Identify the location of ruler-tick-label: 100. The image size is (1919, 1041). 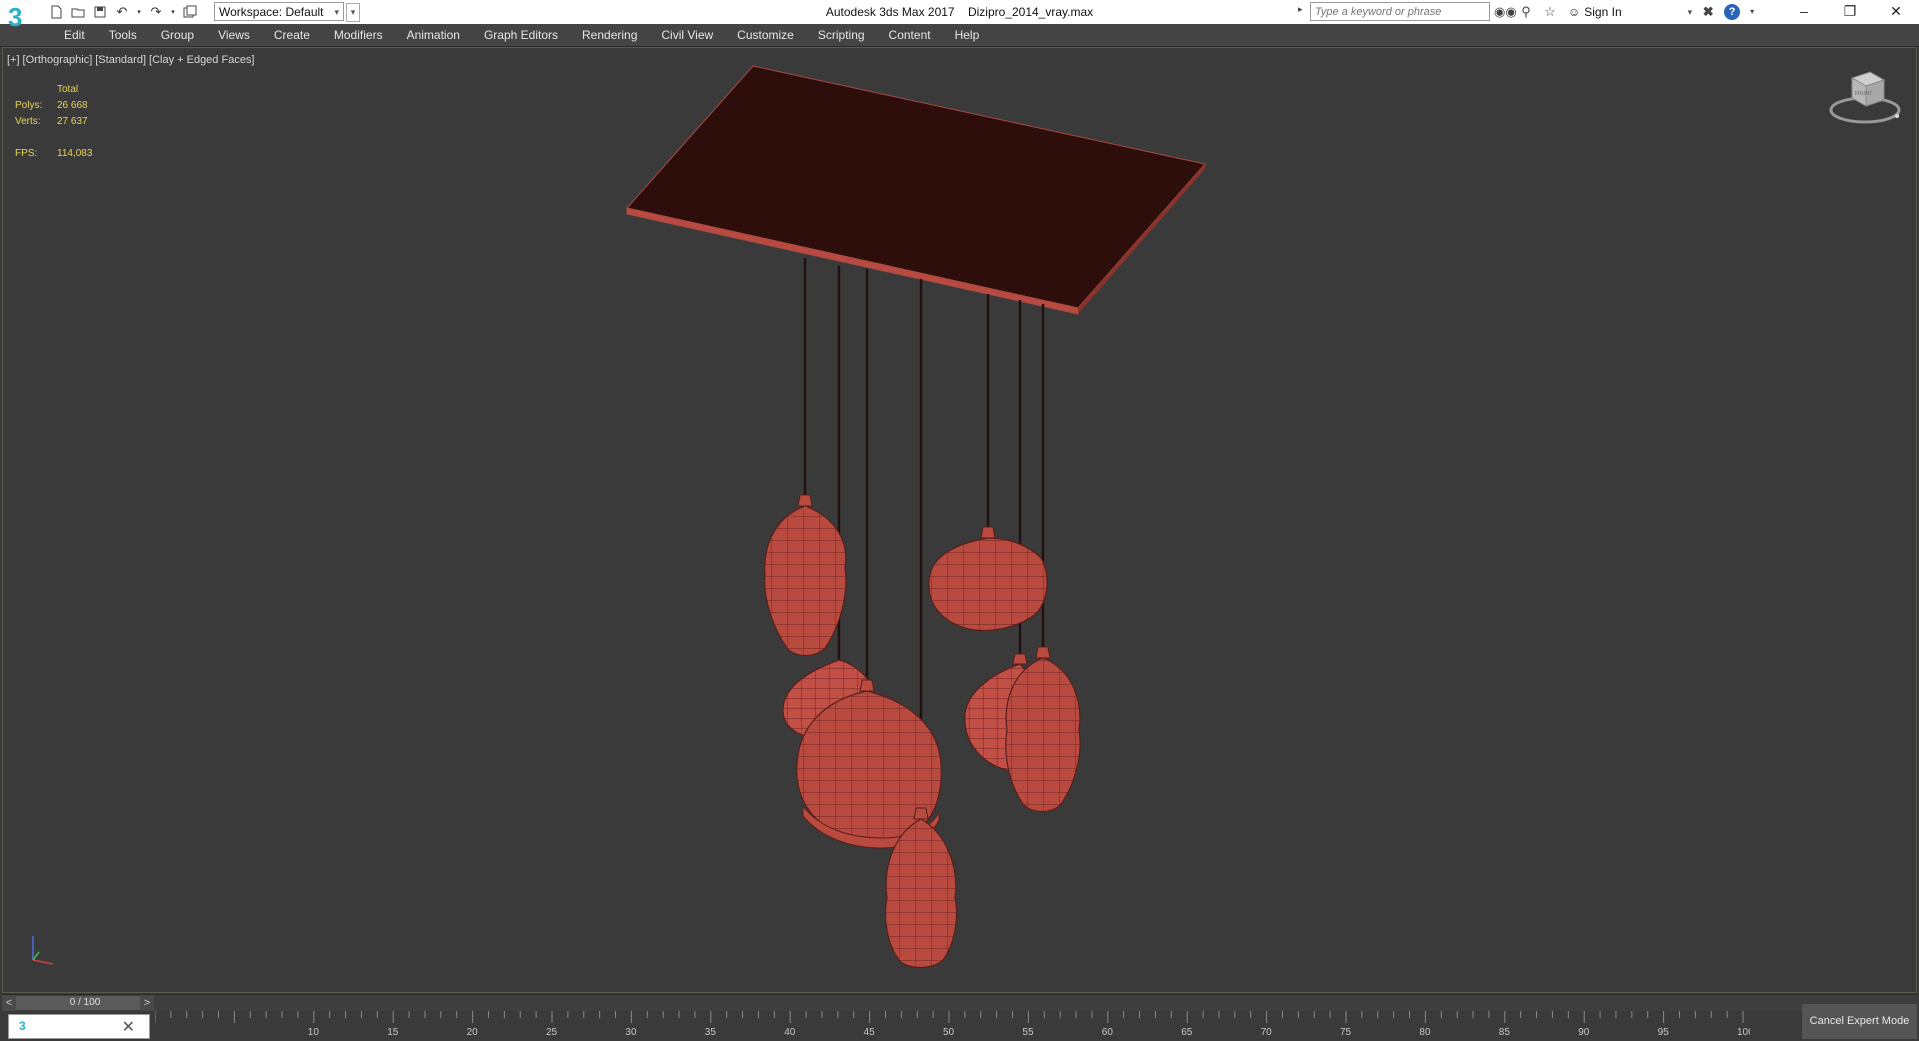
(1743, 1032).